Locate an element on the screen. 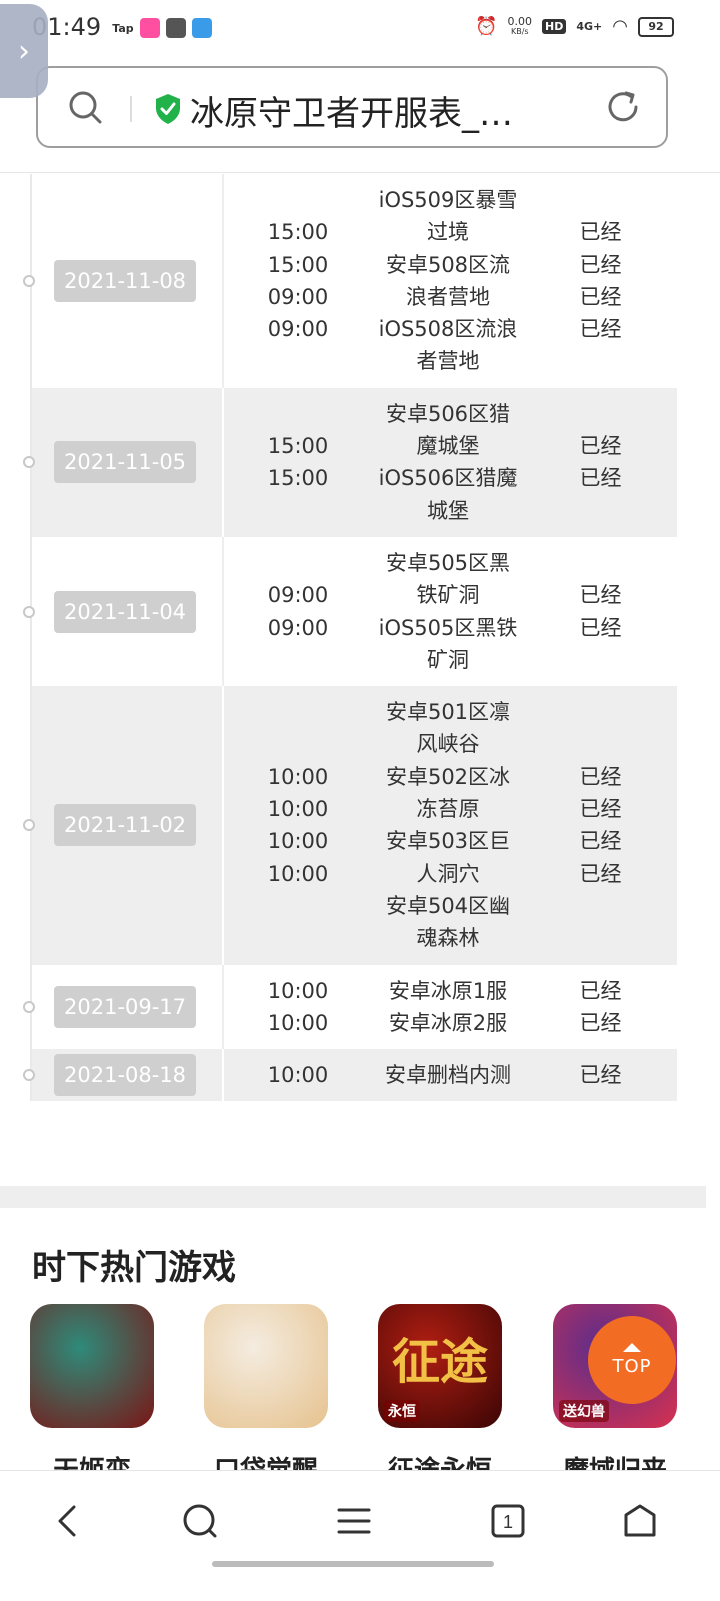  status-bar: 01:49 Tap ⏰ 0.00 KB/s HD 4G+ ◠ 92 is located at coordinates (360, 29).